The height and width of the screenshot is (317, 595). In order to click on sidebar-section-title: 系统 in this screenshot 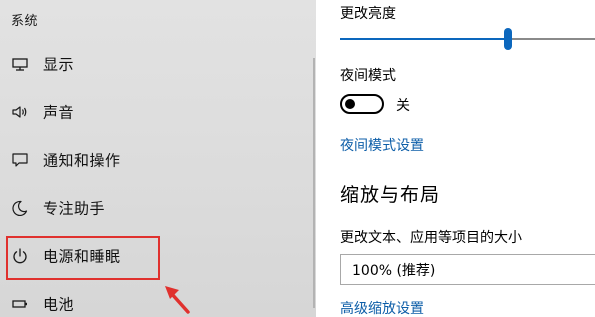, I will do `click(25, 21)`.